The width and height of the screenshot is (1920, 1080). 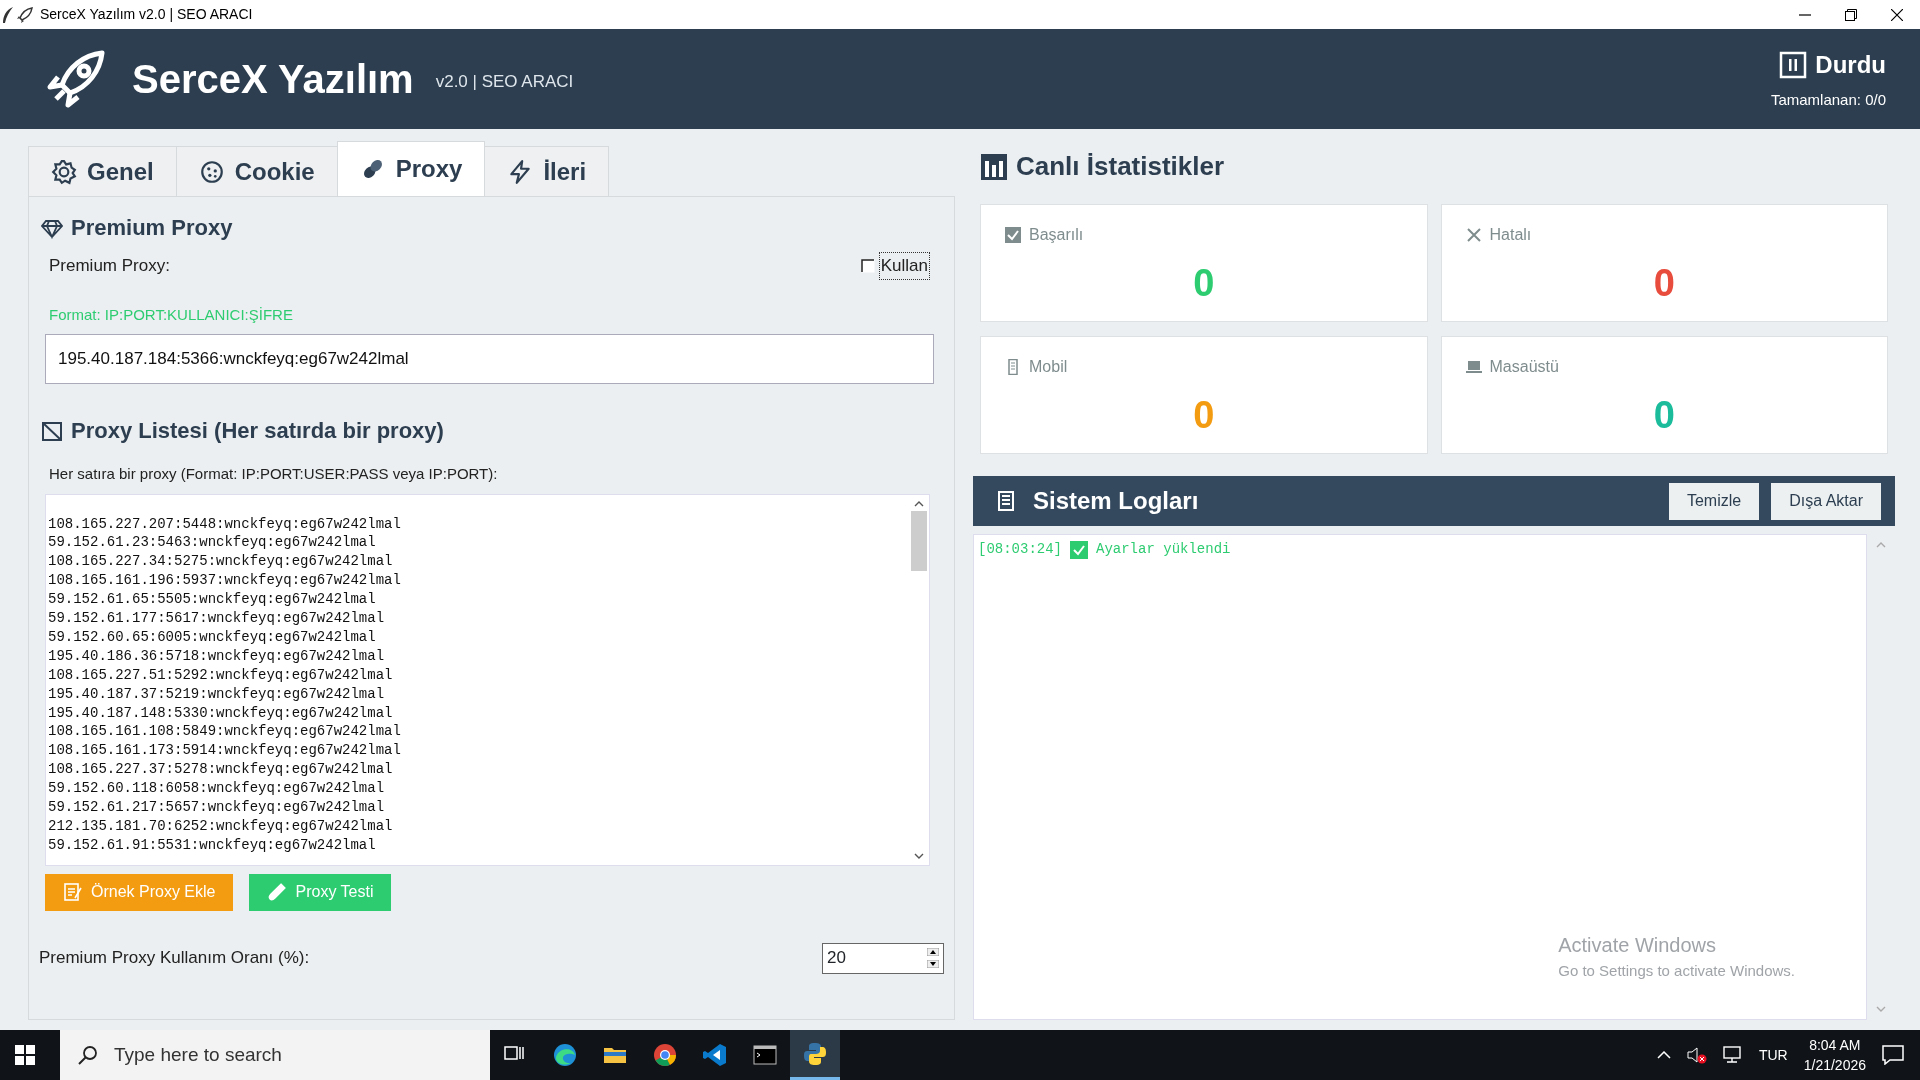 I want to click on python-icon, so click(x=815, y=1053).